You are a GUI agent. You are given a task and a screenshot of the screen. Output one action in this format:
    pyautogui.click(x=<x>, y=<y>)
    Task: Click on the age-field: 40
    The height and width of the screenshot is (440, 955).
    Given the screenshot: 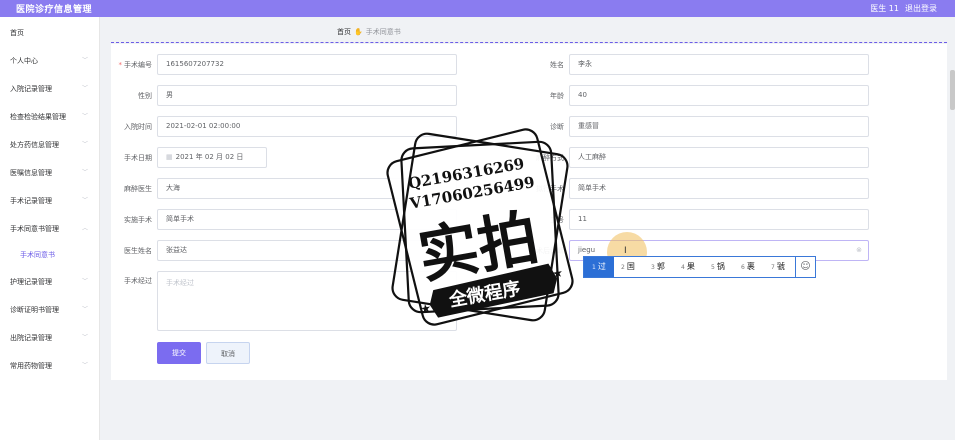 What is the action you would take?
    pyautogui.click(x=719, y=95)
    